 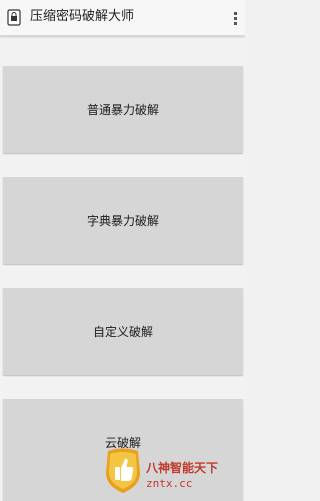 I want to click on watermark-url: zntx.cc, so click(x=169, y=483).